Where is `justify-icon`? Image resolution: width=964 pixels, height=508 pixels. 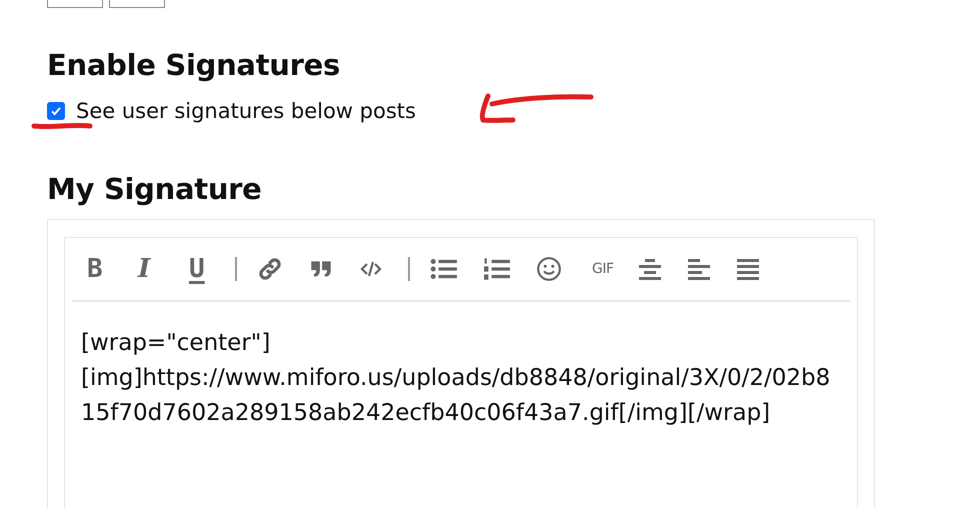 justify-icon is located at coordinates (748, 269).